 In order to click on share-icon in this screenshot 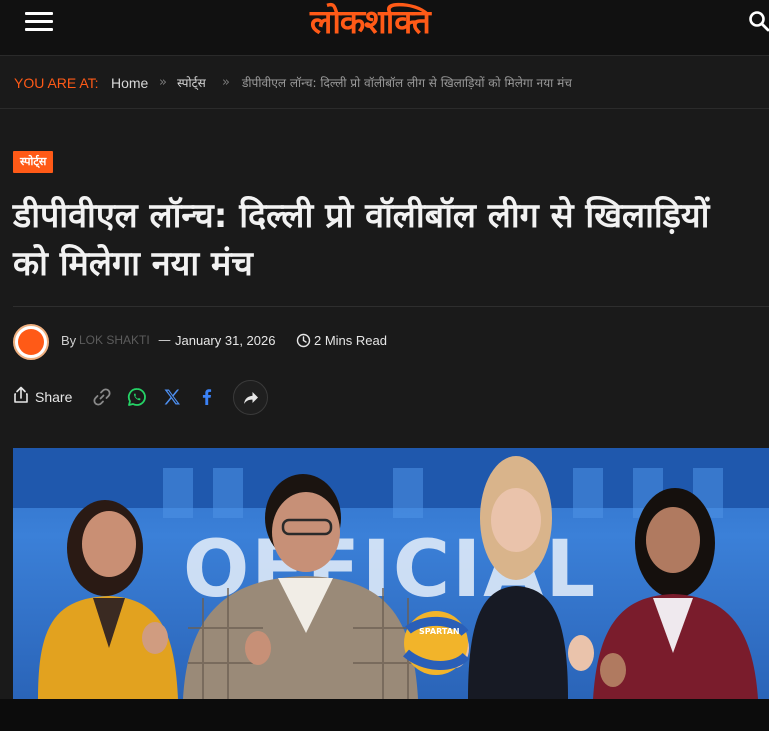, I will do `click(21, 397)`.